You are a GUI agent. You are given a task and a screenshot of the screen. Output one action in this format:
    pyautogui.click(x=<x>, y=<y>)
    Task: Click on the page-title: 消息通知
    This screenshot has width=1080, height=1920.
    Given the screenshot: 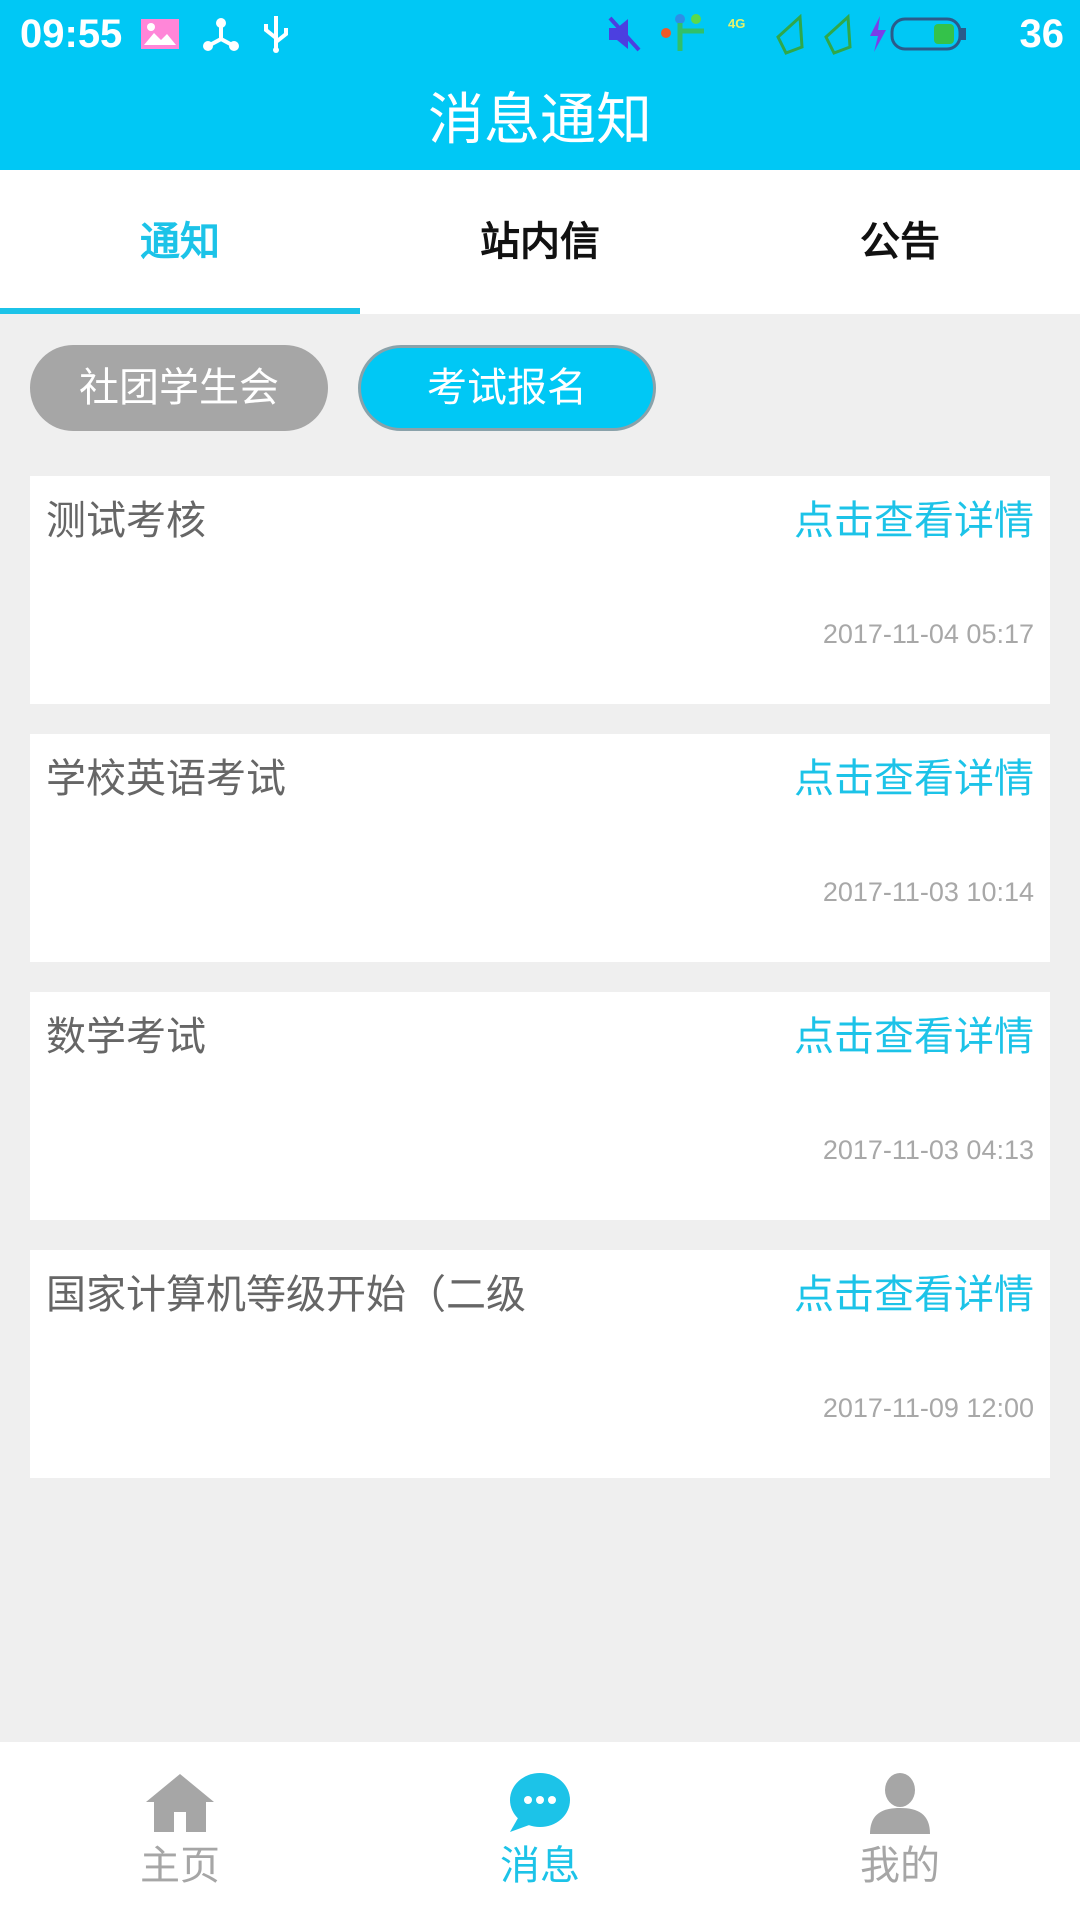 What is the action you would take?
    pyautogui.click(x=540, y=120)
    